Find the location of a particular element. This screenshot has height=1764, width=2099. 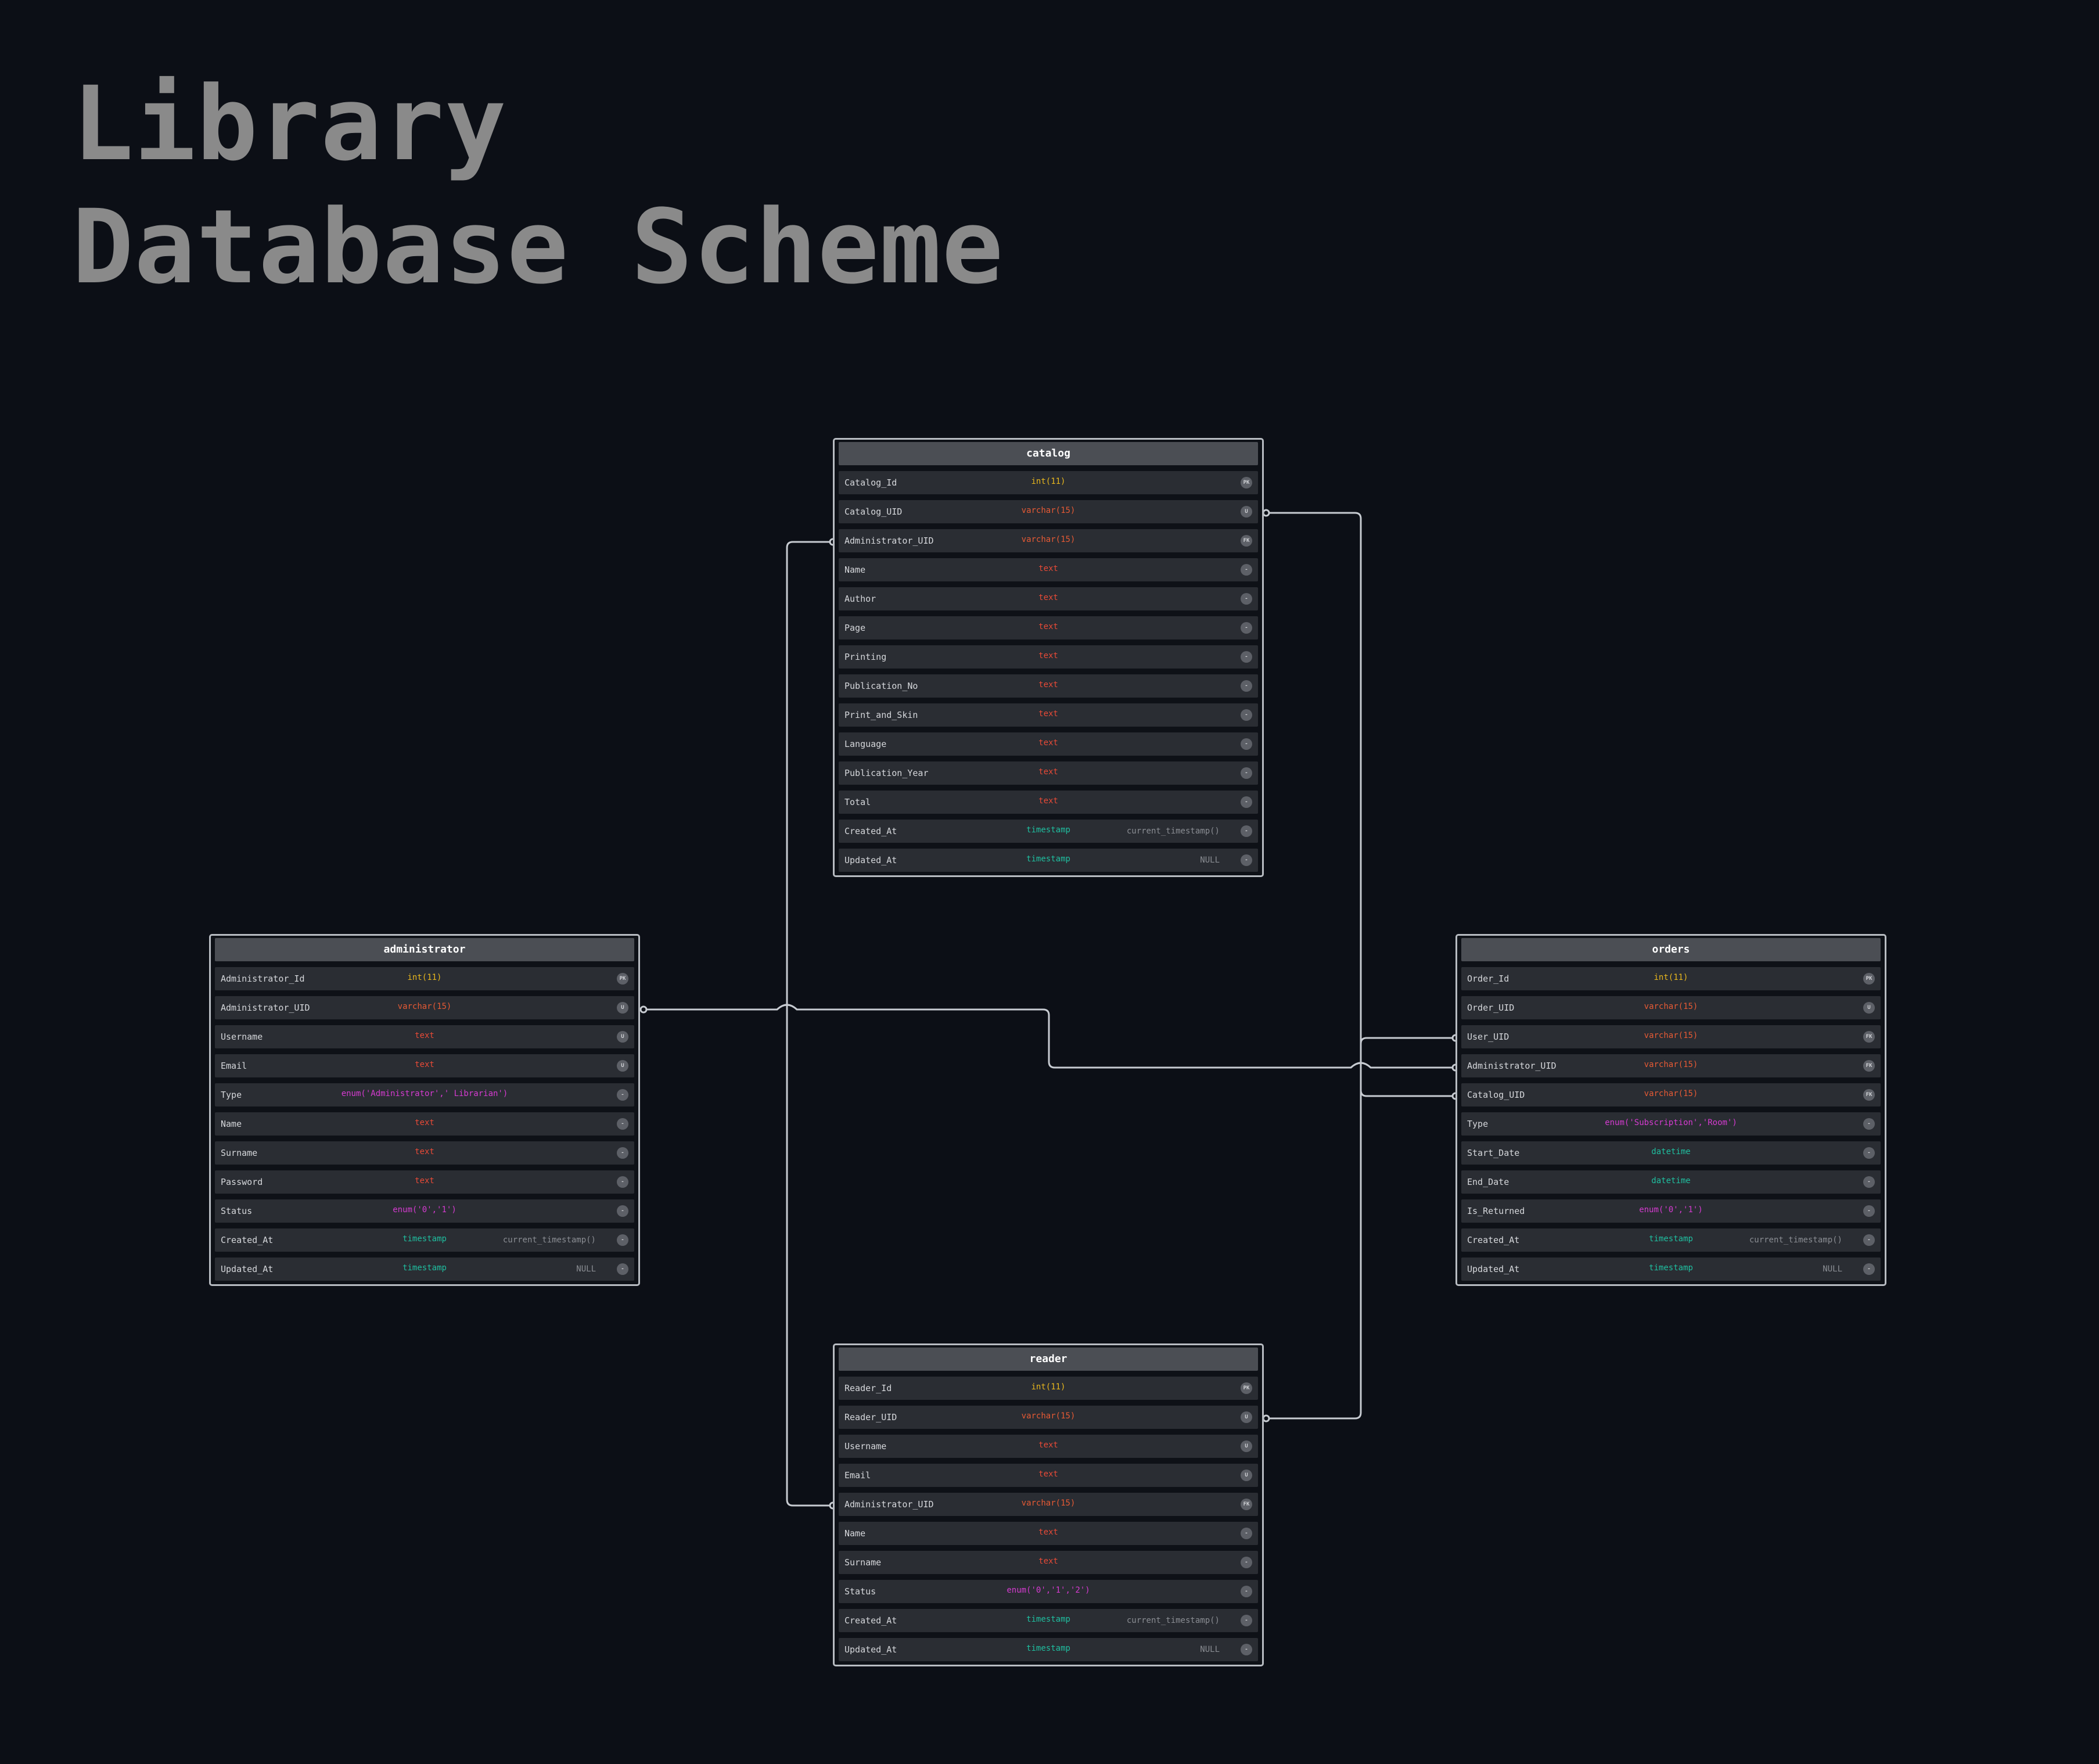

table-row: Administrator_UID varchar(15) U is located at coordinates (424, 1007).